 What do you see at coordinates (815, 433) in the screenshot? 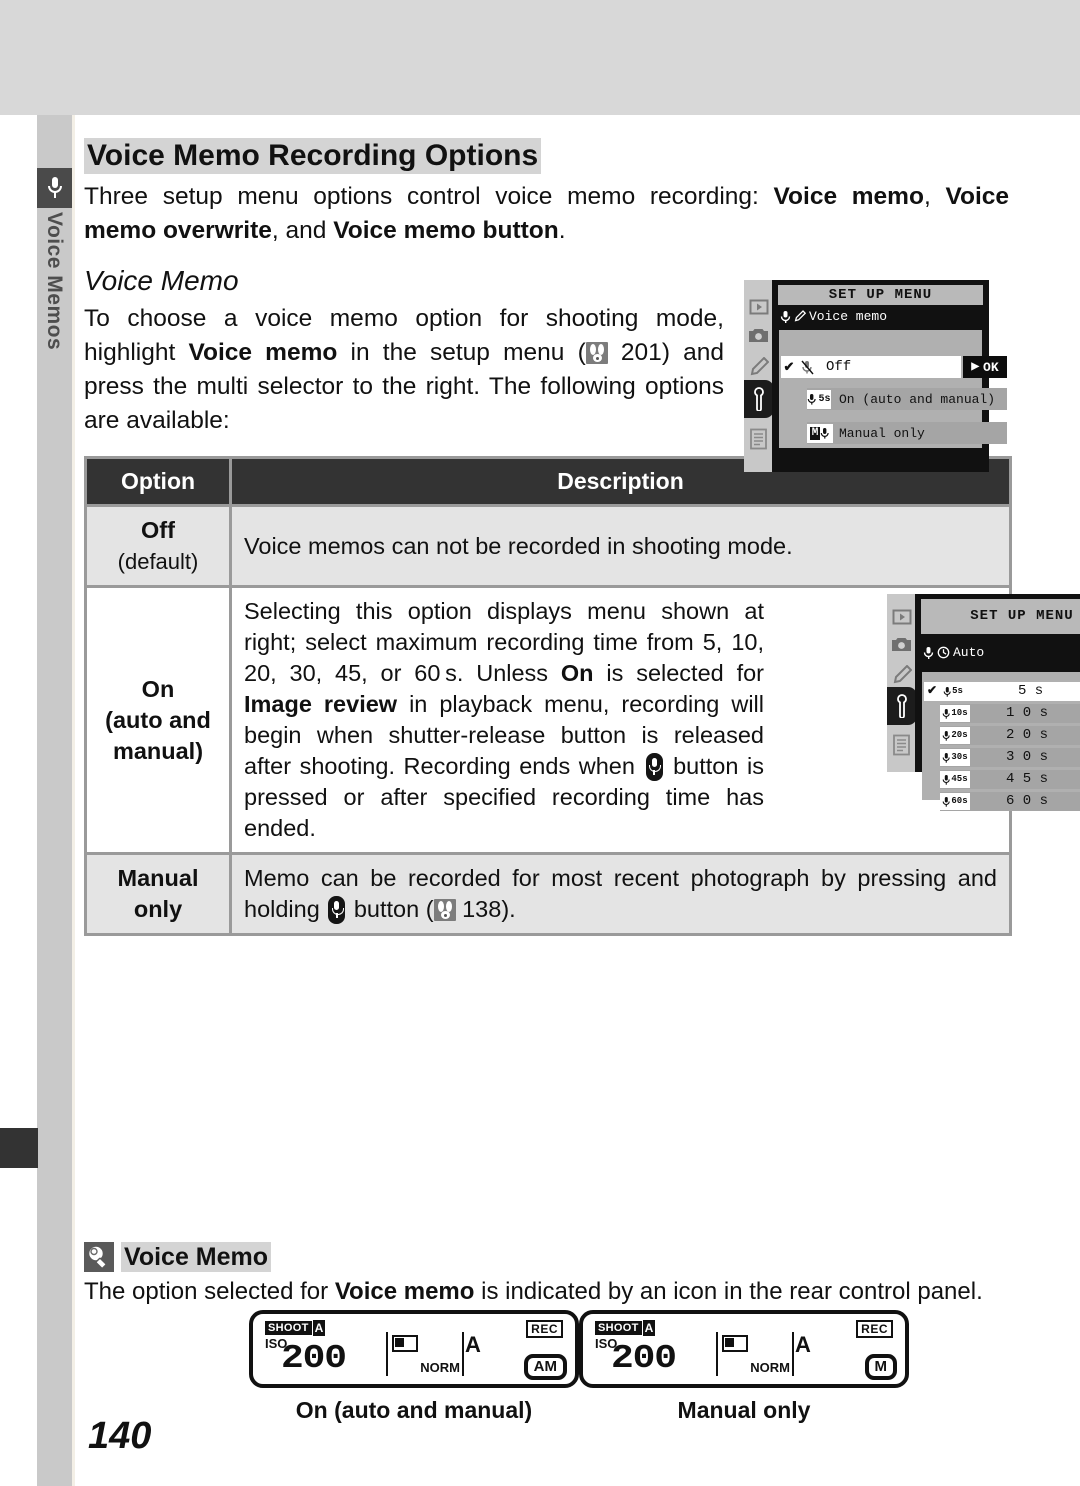
I see `badge-text: M` at bounding box center [815, 433].